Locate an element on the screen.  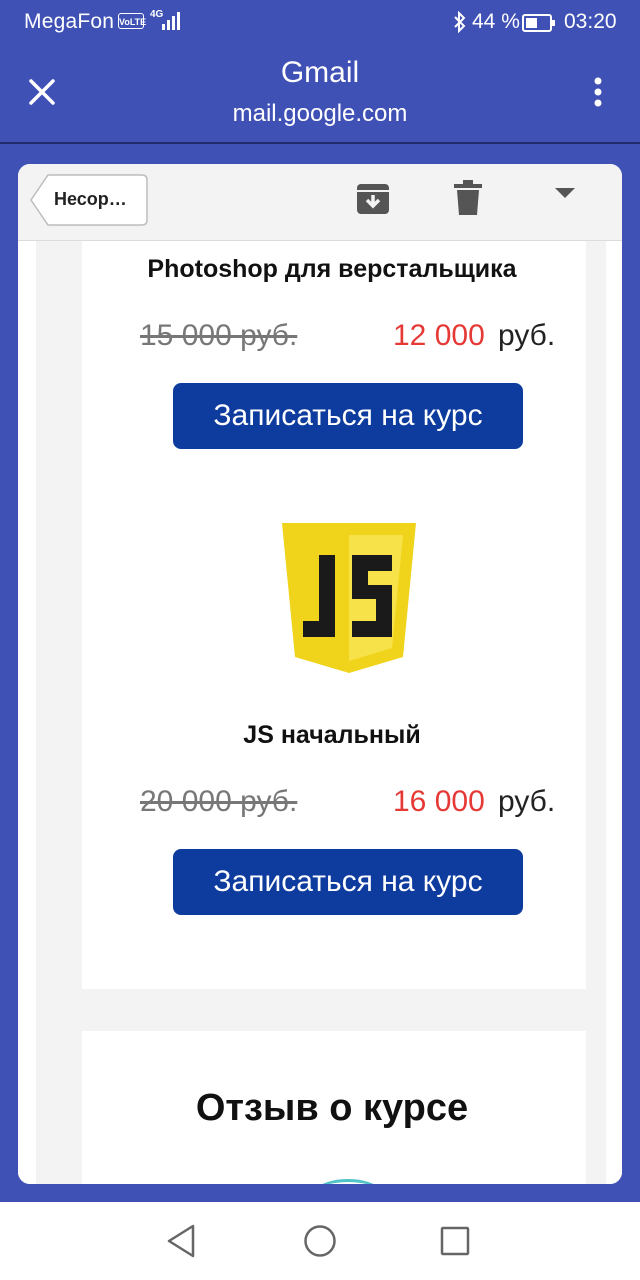
volte-badge: VoLTE is located at coordinates (132, 21).